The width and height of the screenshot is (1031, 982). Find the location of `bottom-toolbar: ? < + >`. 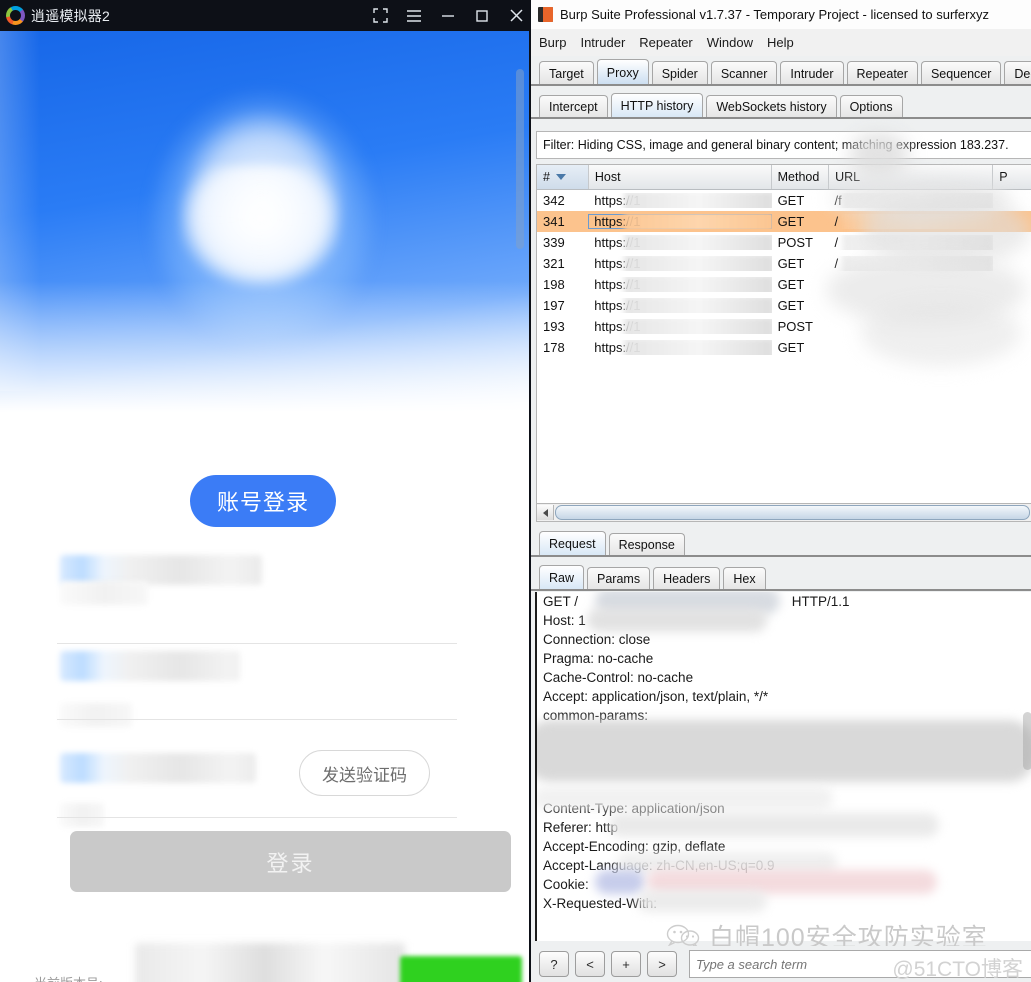

bottom-toolbar: ? < + > is located at coordinates (781, 964).